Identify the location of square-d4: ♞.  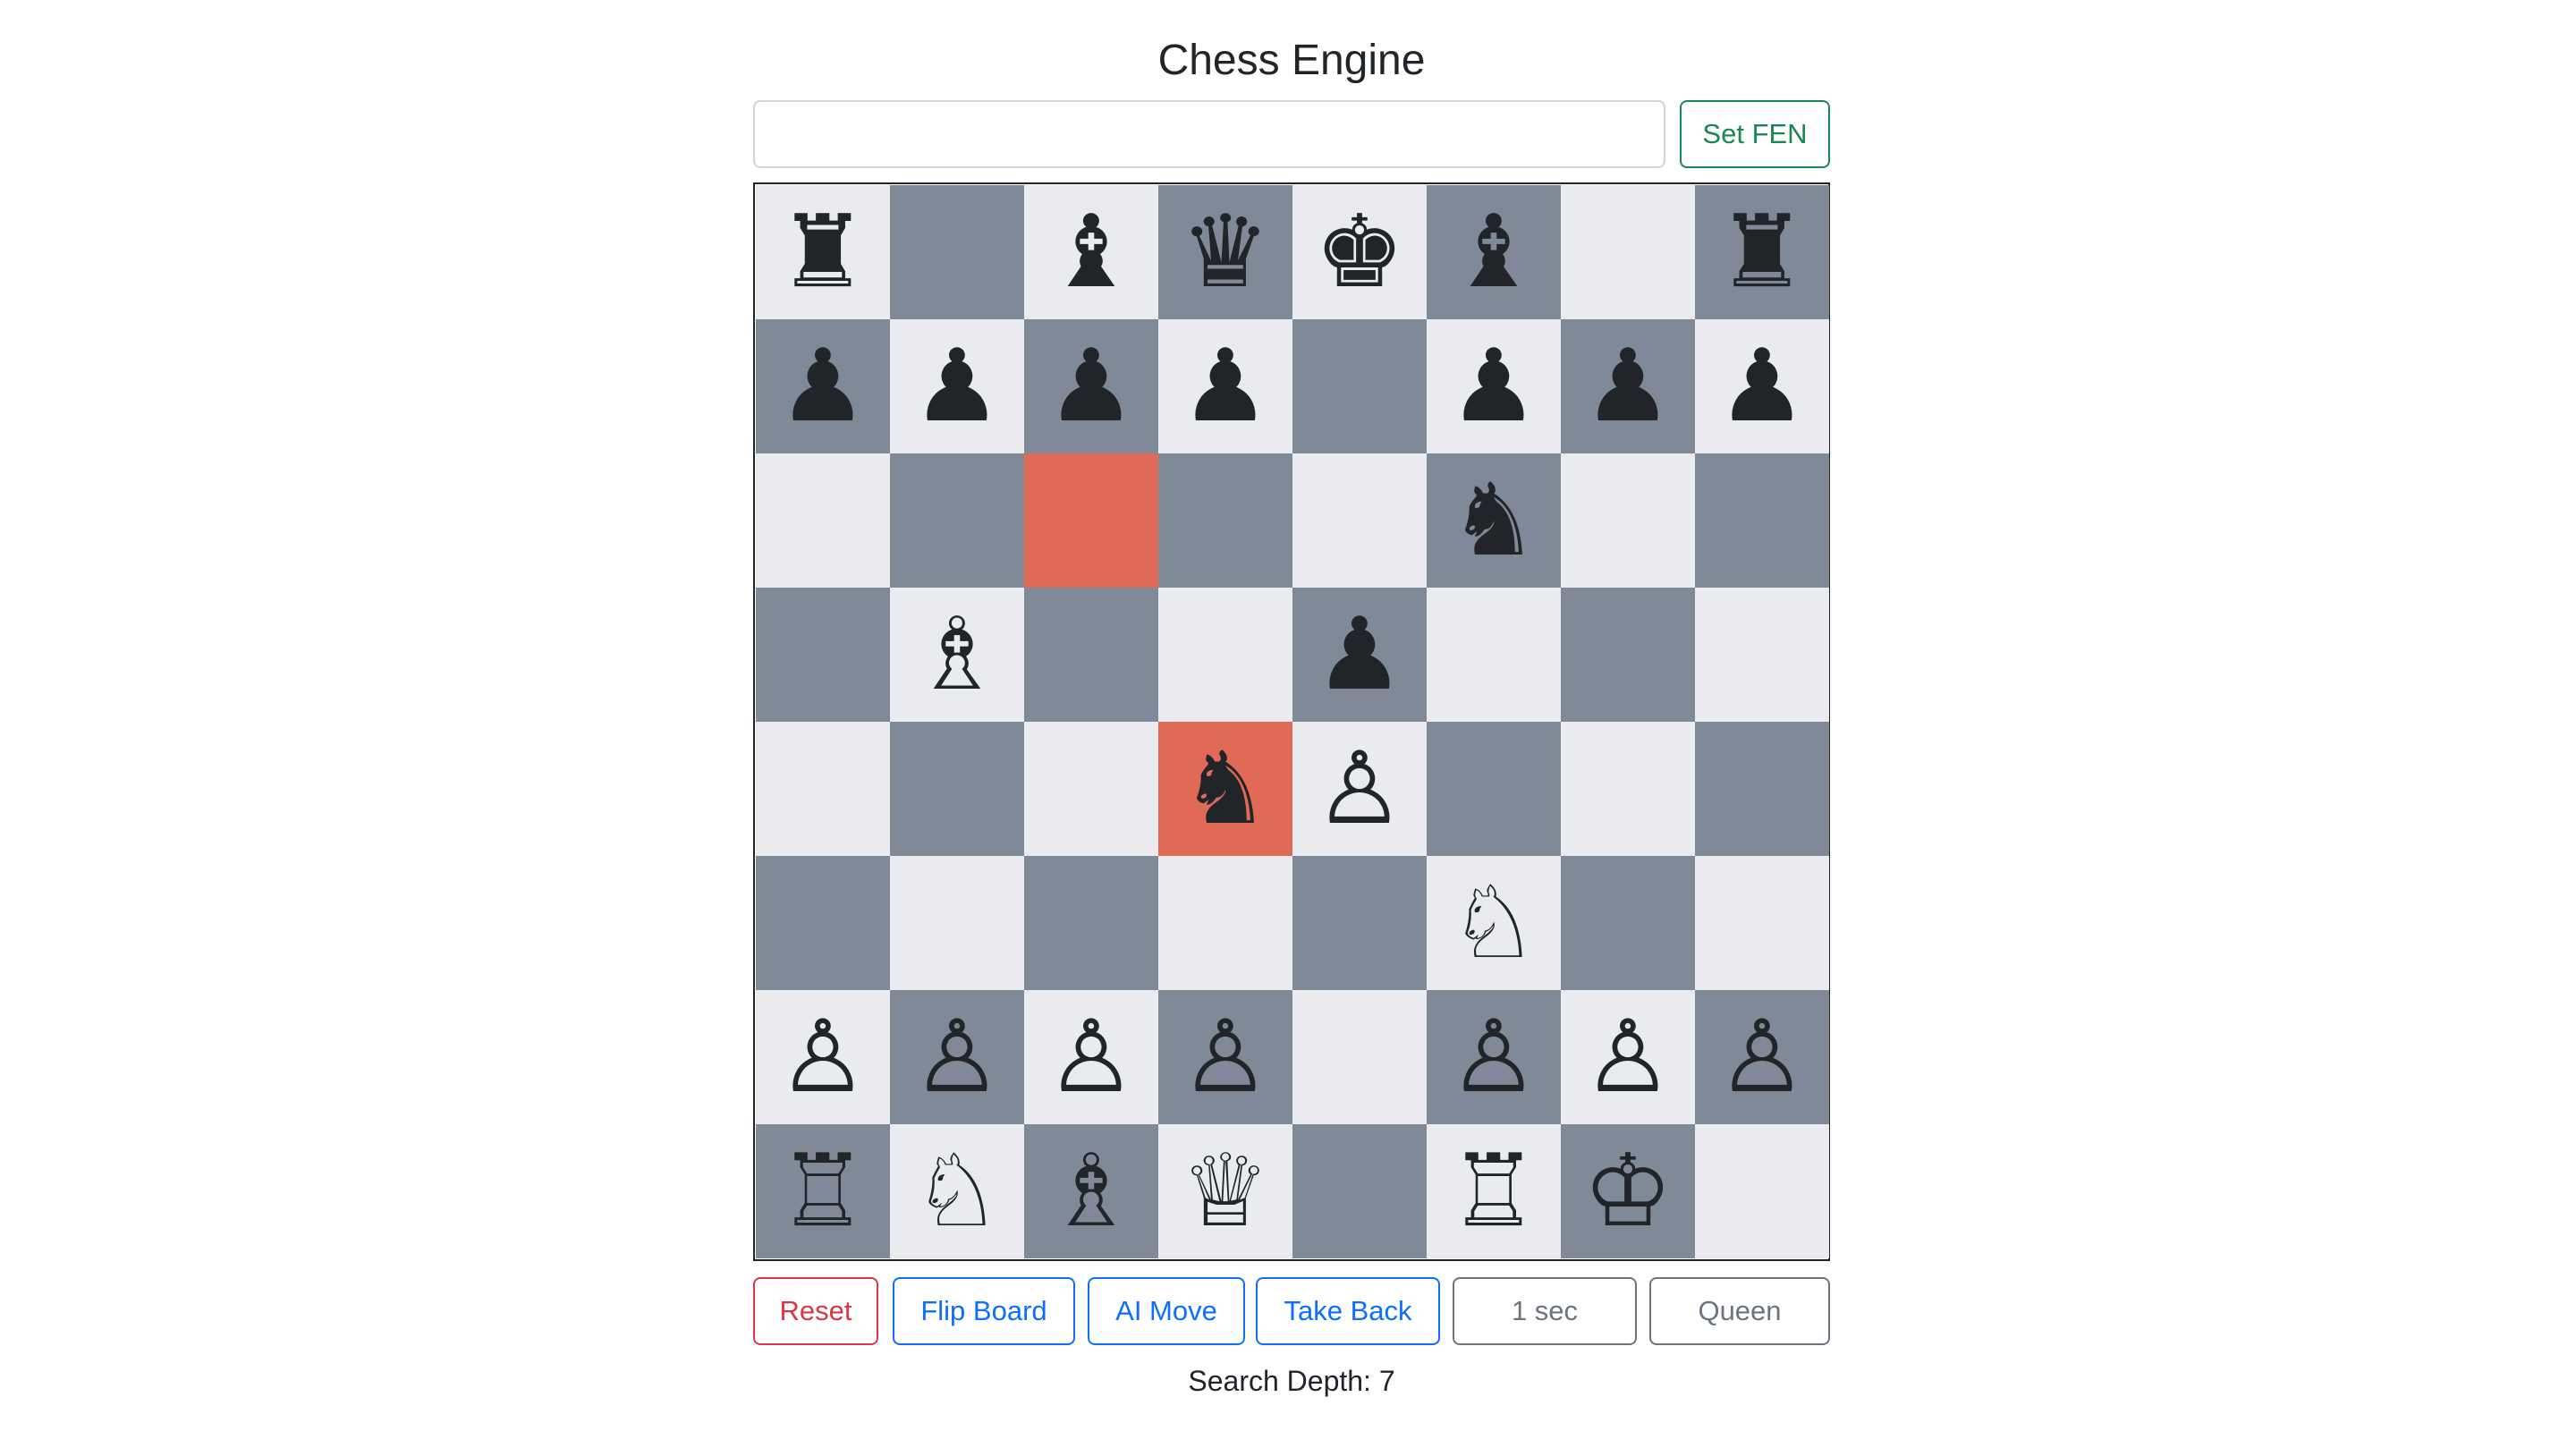
(1225, 789).